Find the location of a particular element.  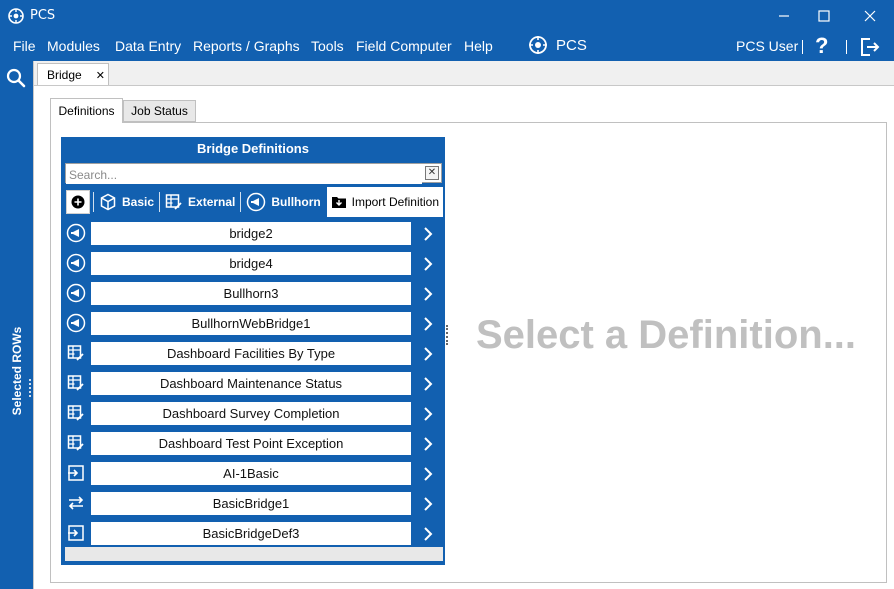

definition-row: Dashboard Test Point Exception is located at coordinates (254, 444).